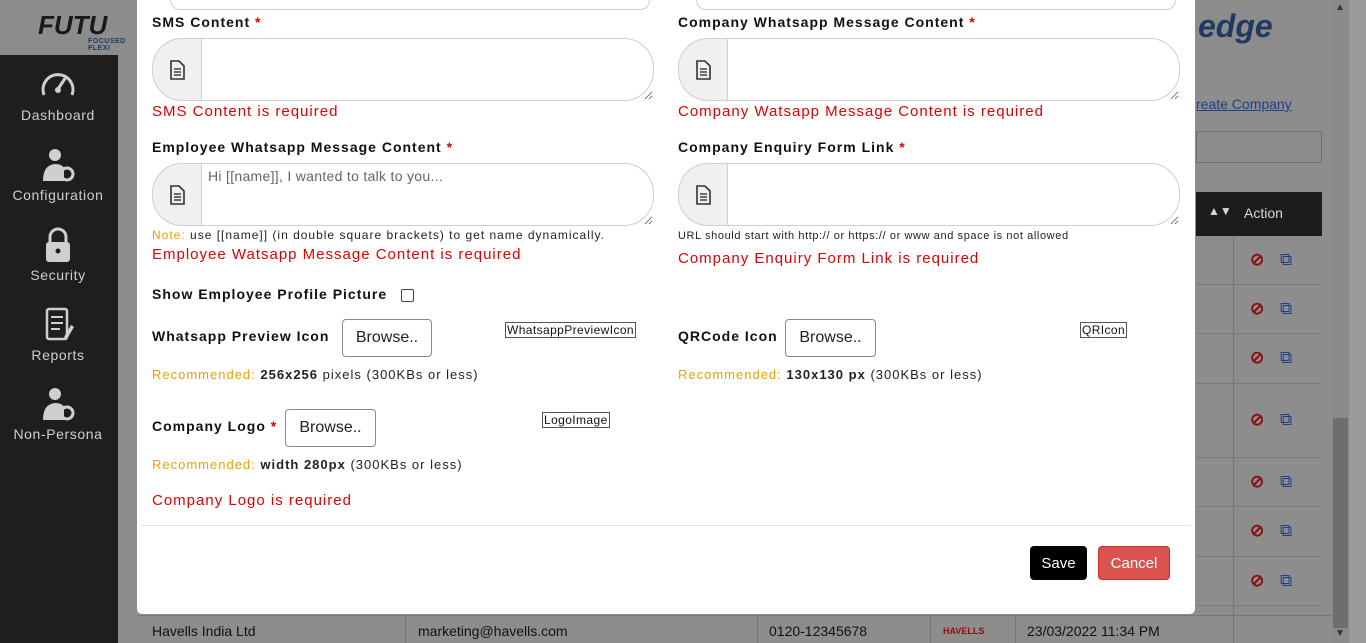 The image size is (1366, 643). I want to click on show-profile-picture-checkbox, so click(407, 295).